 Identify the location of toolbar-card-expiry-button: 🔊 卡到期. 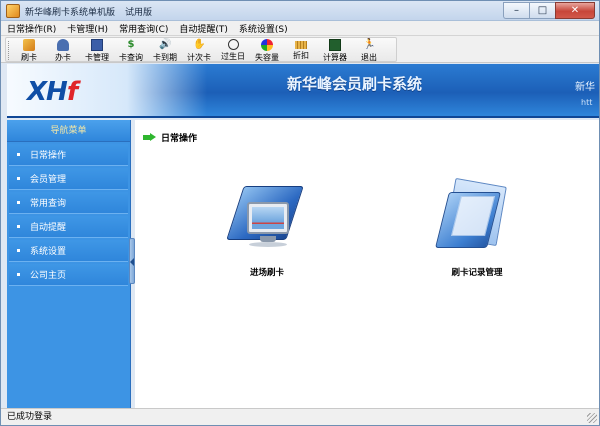
(165, 50).